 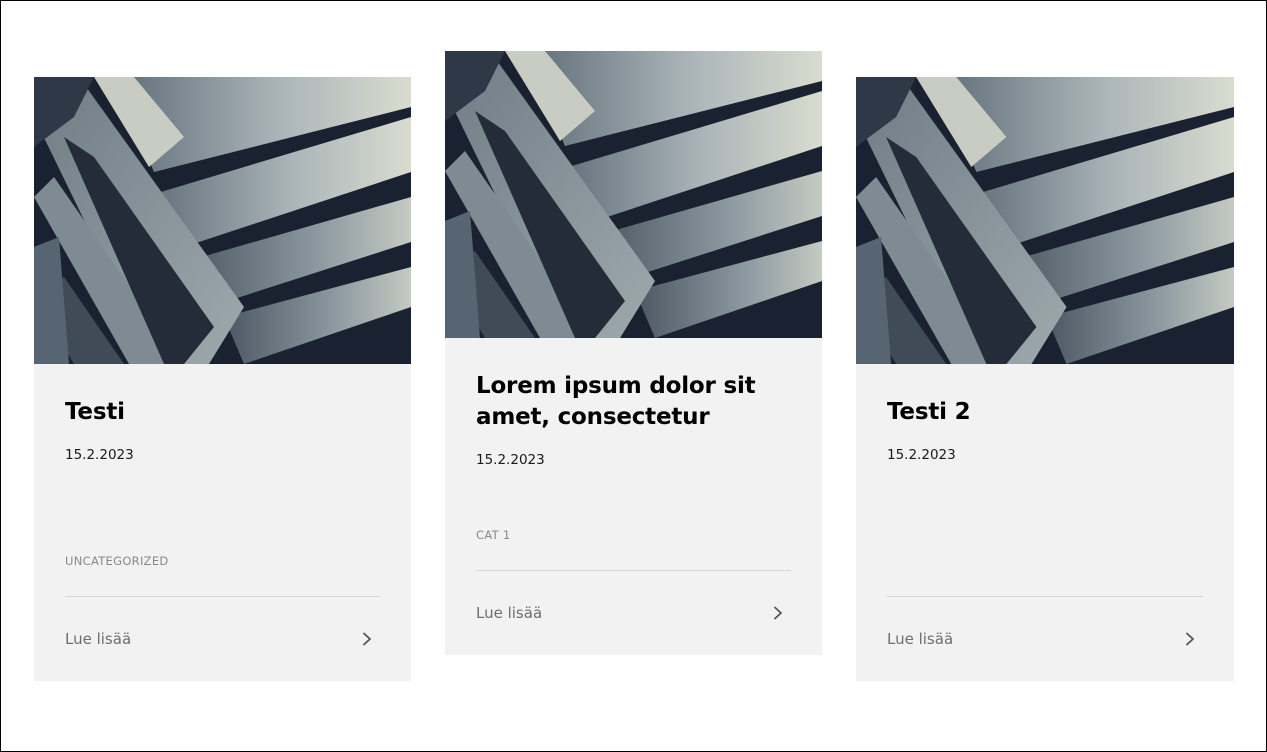 What do you see at coordinates (222, 522) in the screenshot?
I see `post-card-body: Testi 15.2.2023 UNCATEGORIZED Lue lisää` at bounding box center [222, 522].